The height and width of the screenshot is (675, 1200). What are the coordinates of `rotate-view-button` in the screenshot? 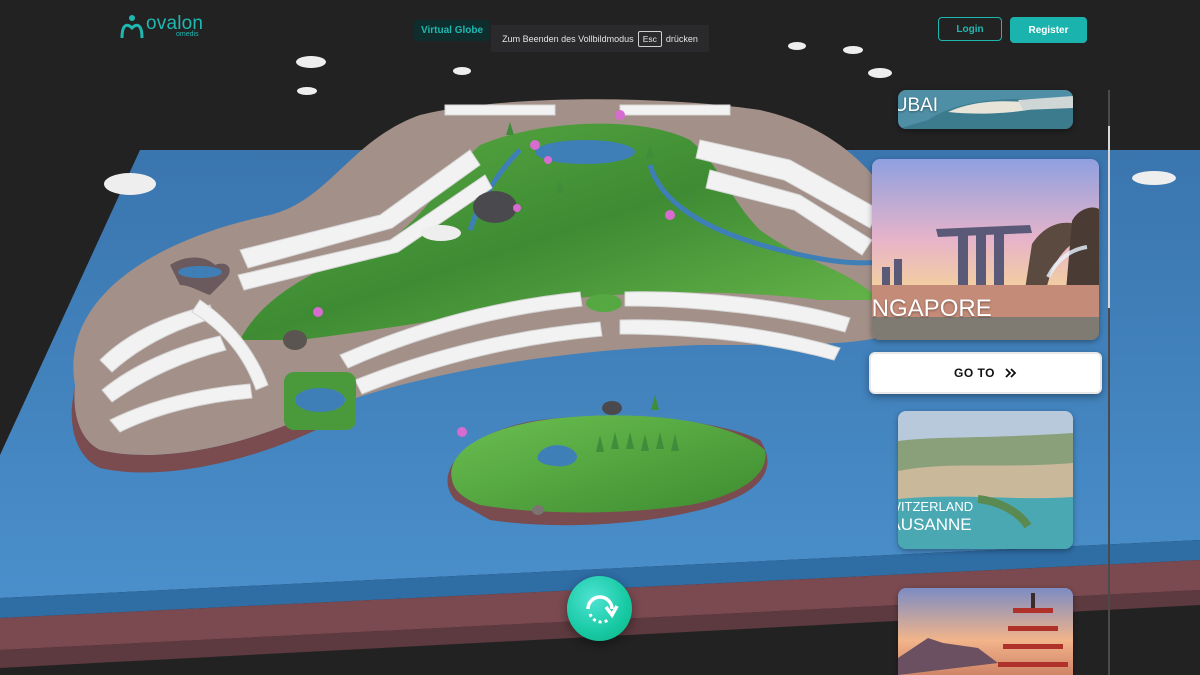 It's located at (599, 608).